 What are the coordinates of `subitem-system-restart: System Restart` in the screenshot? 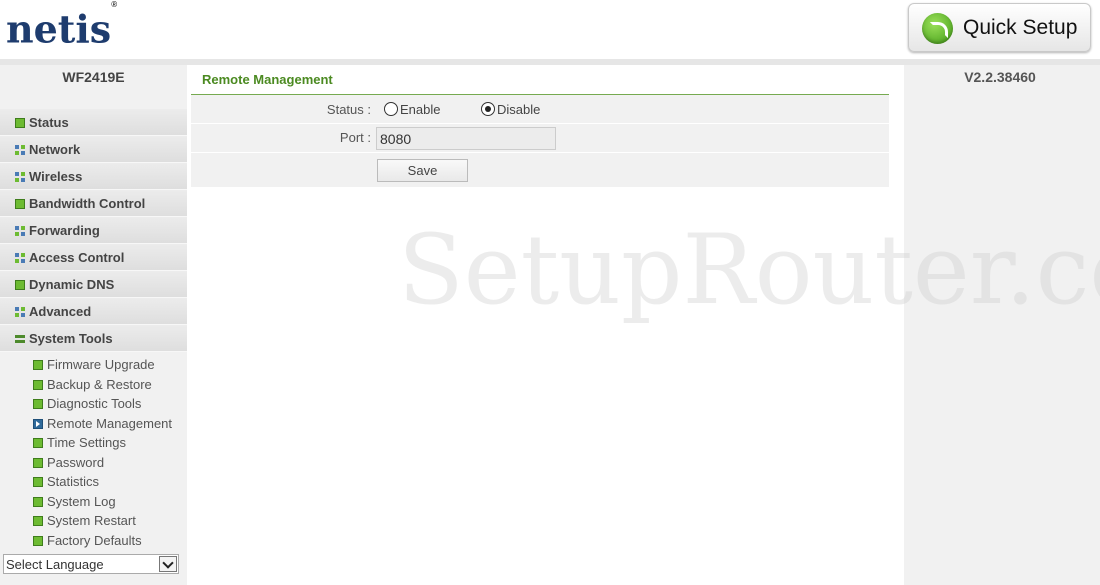 It's located at (93, 521).